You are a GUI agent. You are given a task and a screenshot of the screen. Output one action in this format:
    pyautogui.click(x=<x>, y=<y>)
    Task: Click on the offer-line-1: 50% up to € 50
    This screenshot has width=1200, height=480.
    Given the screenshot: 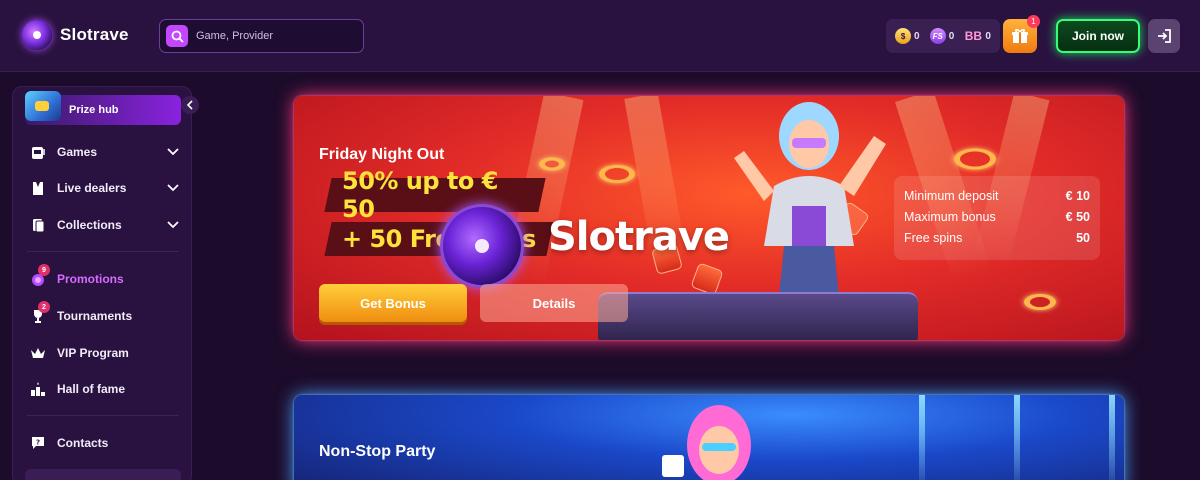 What is the action you would take?
    pyautogui.click(x=435, y=195)
    